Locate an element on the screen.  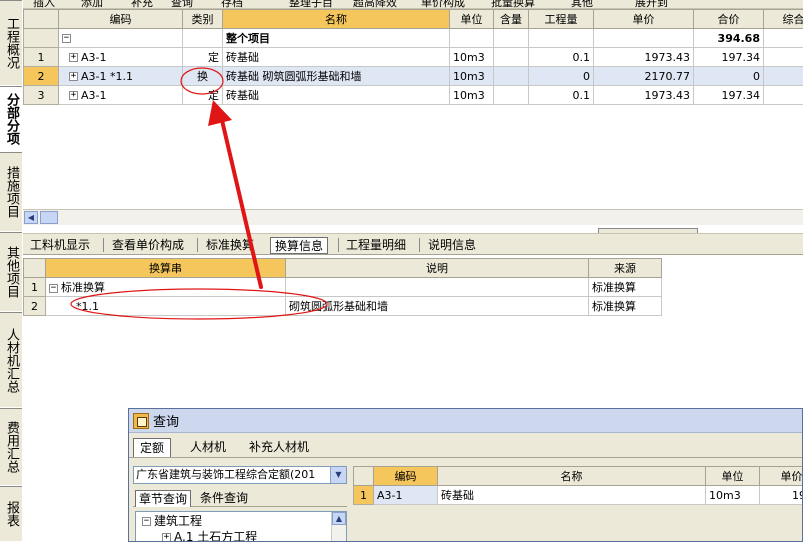
summary-total: 394.68 is located at coordinates (728, 38).